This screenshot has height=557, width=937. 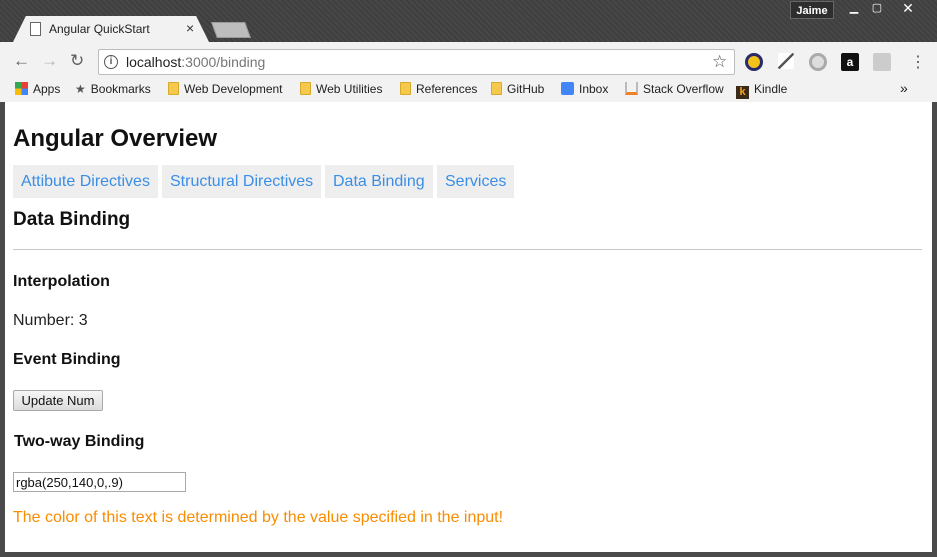 What do you see at coordinates (99, 482) in the screenshot?
I see `color-input` at bounding box center [99, 482].